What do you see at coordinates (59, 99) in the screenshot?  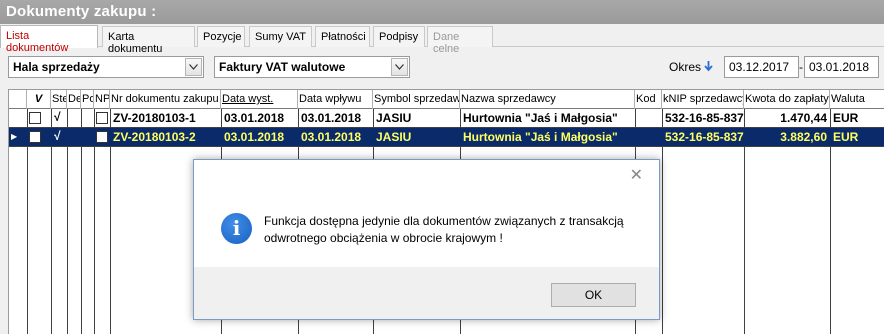 I see `header-ste: Ste` at bounding box center [59, 99].